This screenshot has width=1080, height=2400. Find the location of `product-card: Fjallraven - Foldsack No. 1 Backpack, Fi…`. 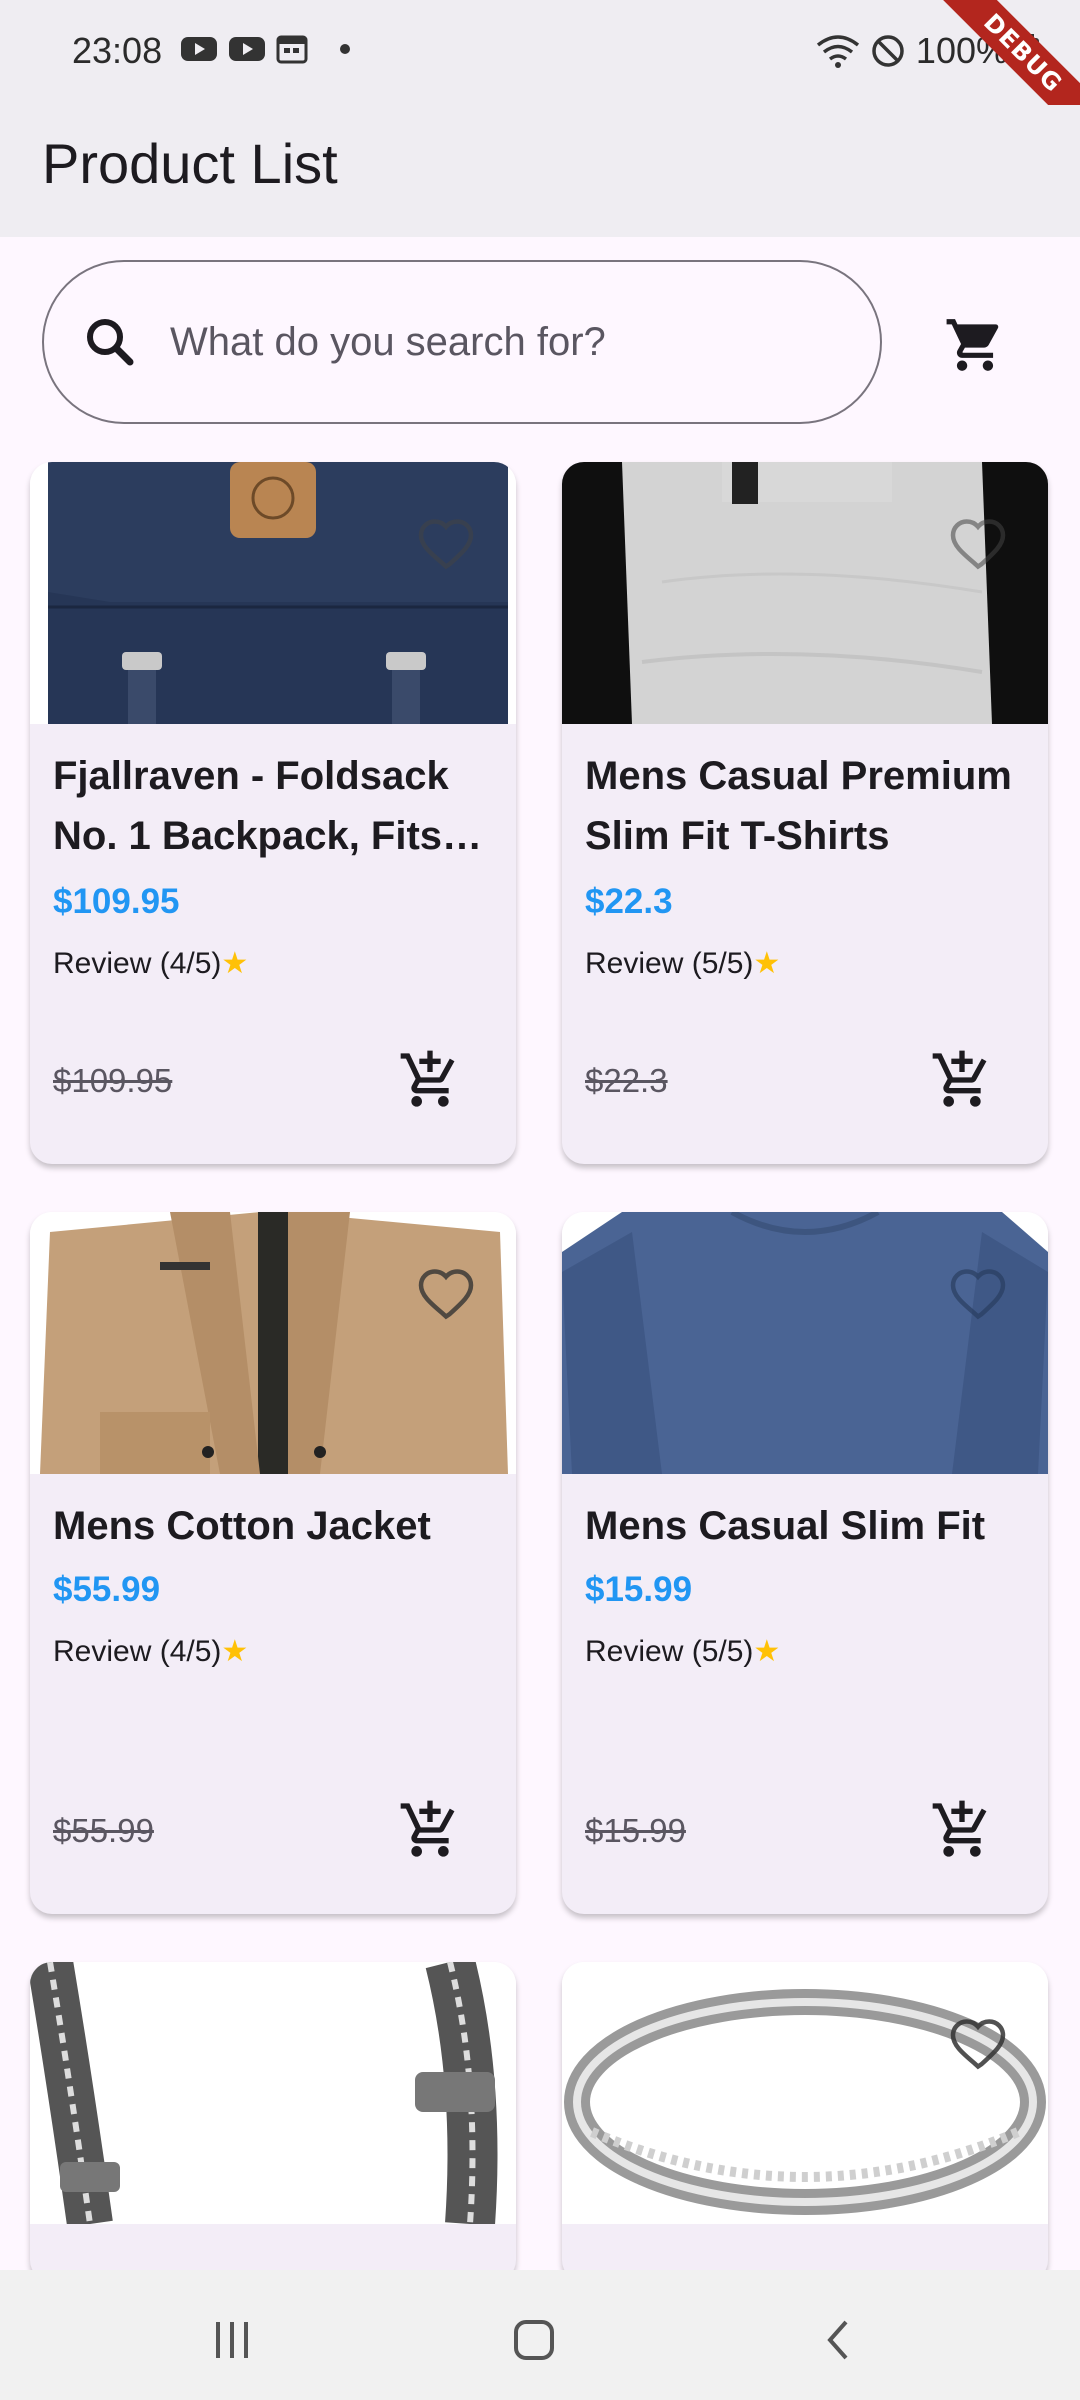

product-card: Fjallraven - Foldsack No. 1 Backpack, Fi… is located at coordinates (273, 813).